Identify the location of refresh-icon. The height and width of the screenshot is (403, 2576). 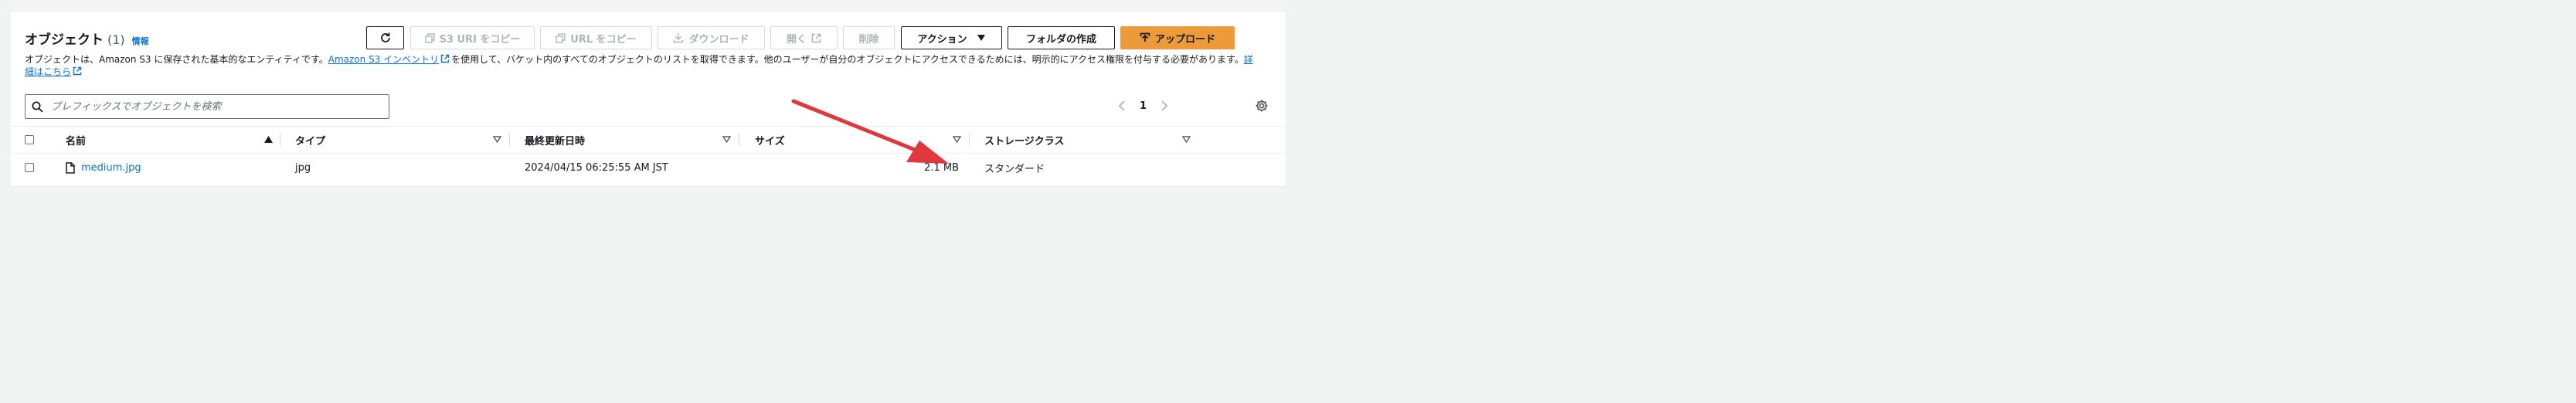
(385, 37).